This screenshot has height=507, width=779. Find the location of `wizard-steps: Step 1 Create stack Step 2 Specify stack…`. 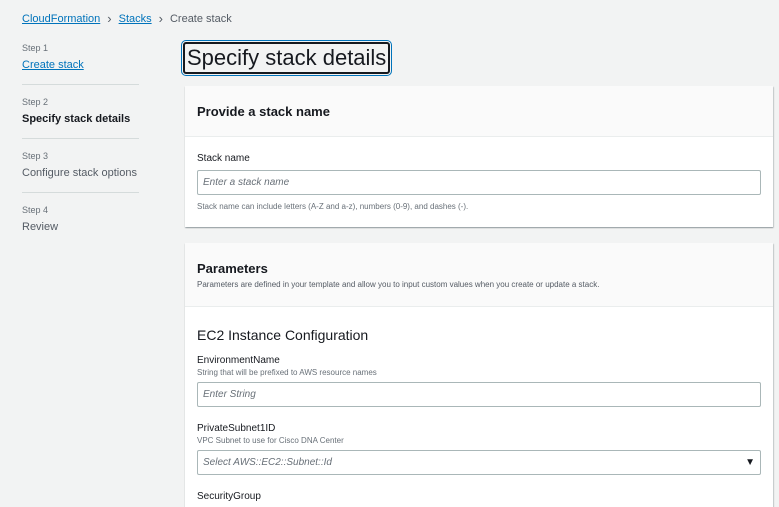

wizard-steps: Step 1 Create stack Step 2 Specify stack… is located at coordinates (80, 149).